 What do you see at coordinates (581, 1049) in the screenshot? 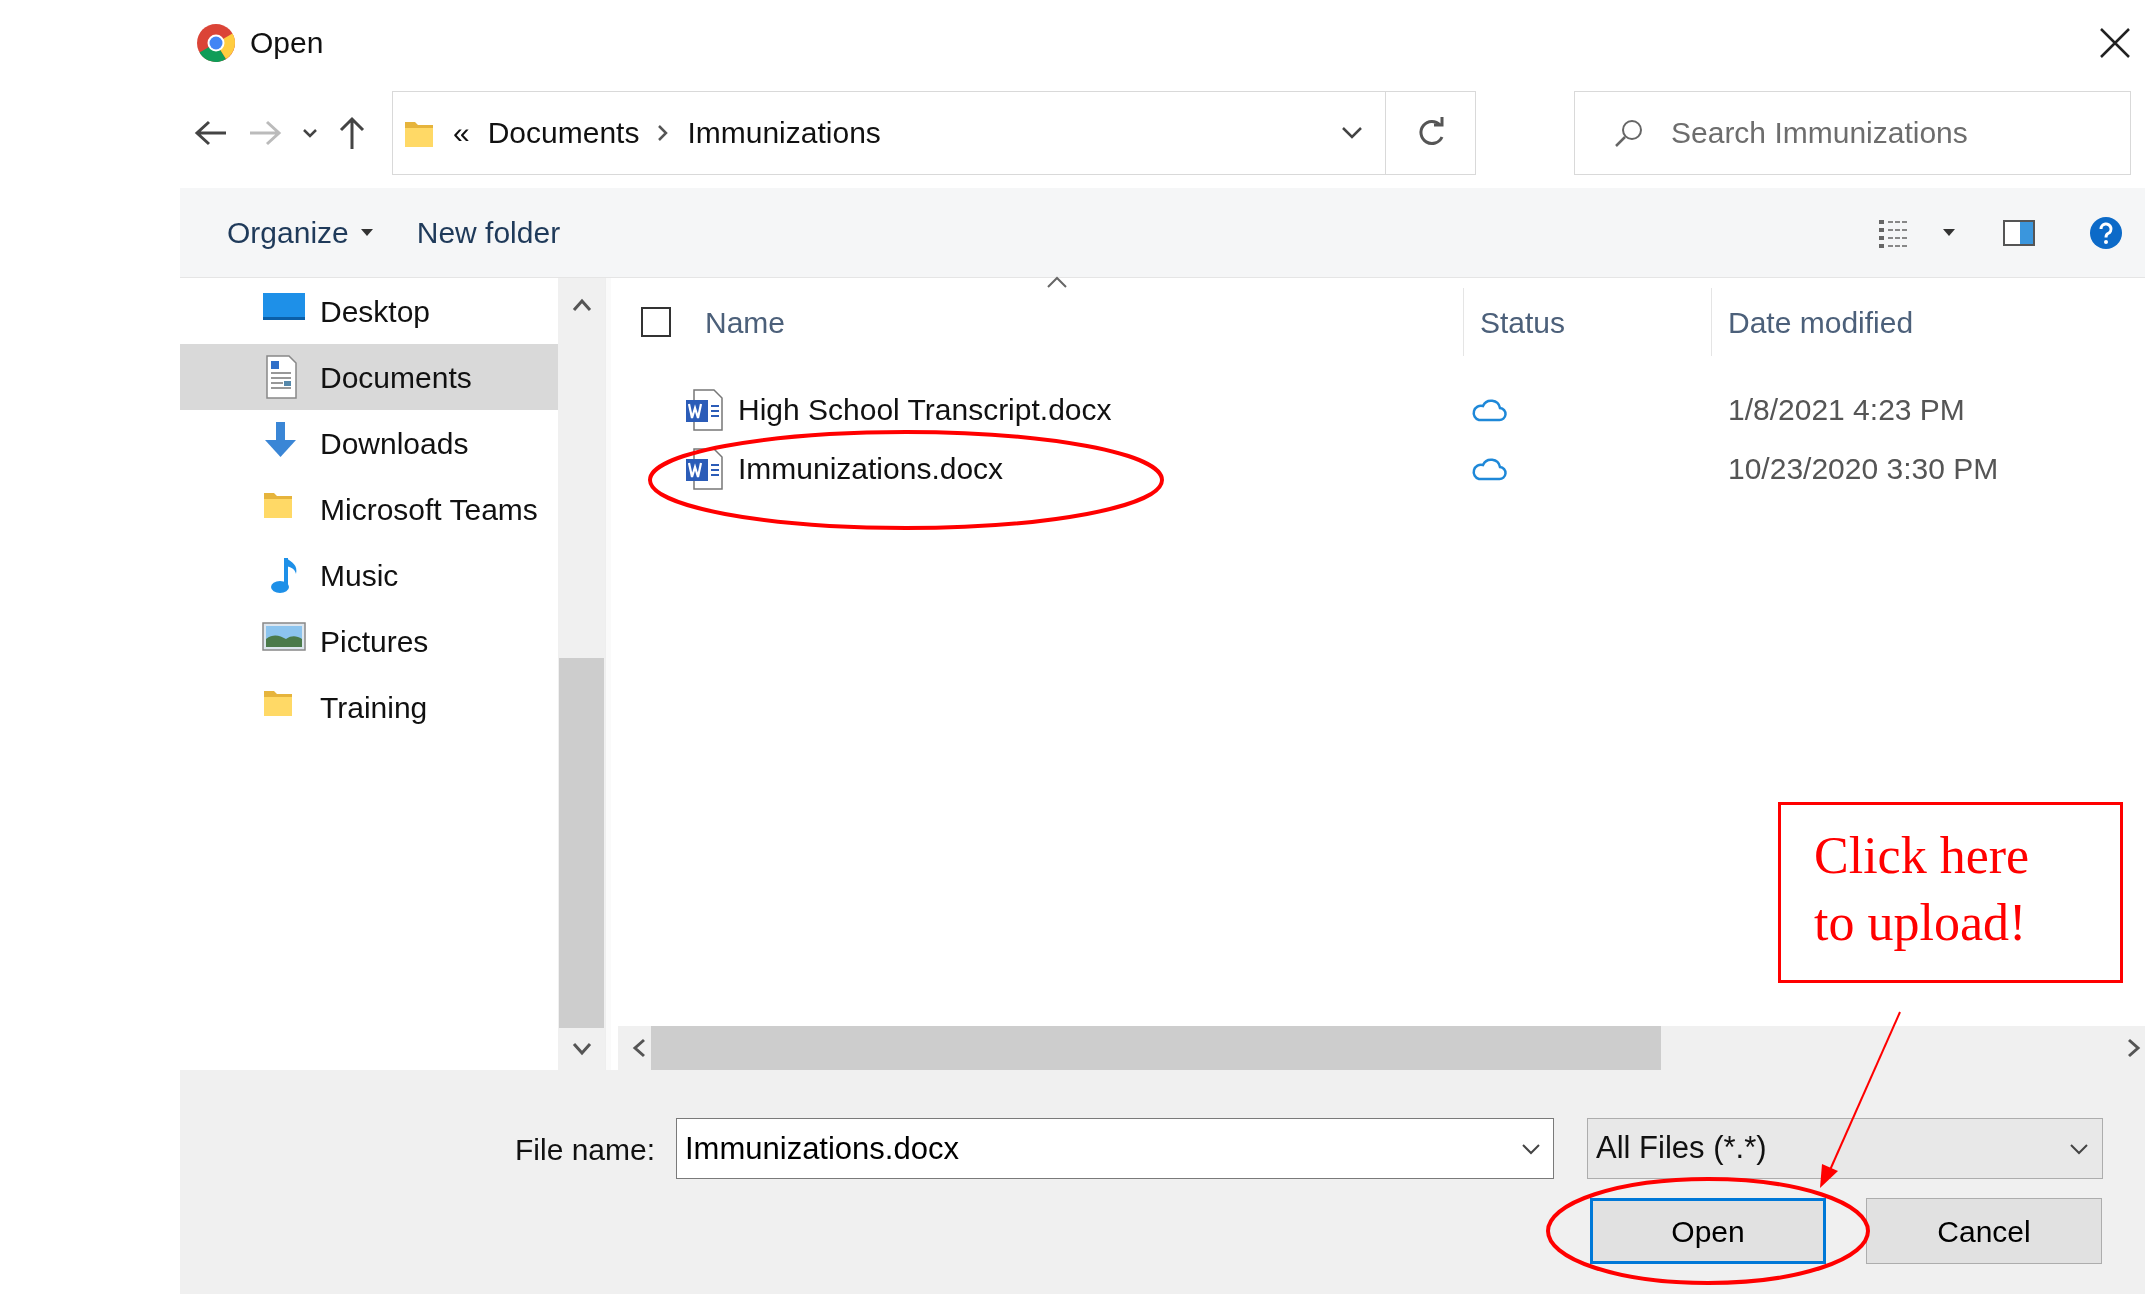
I see `scroll-down-icon` at bounding box center [581, 1049].